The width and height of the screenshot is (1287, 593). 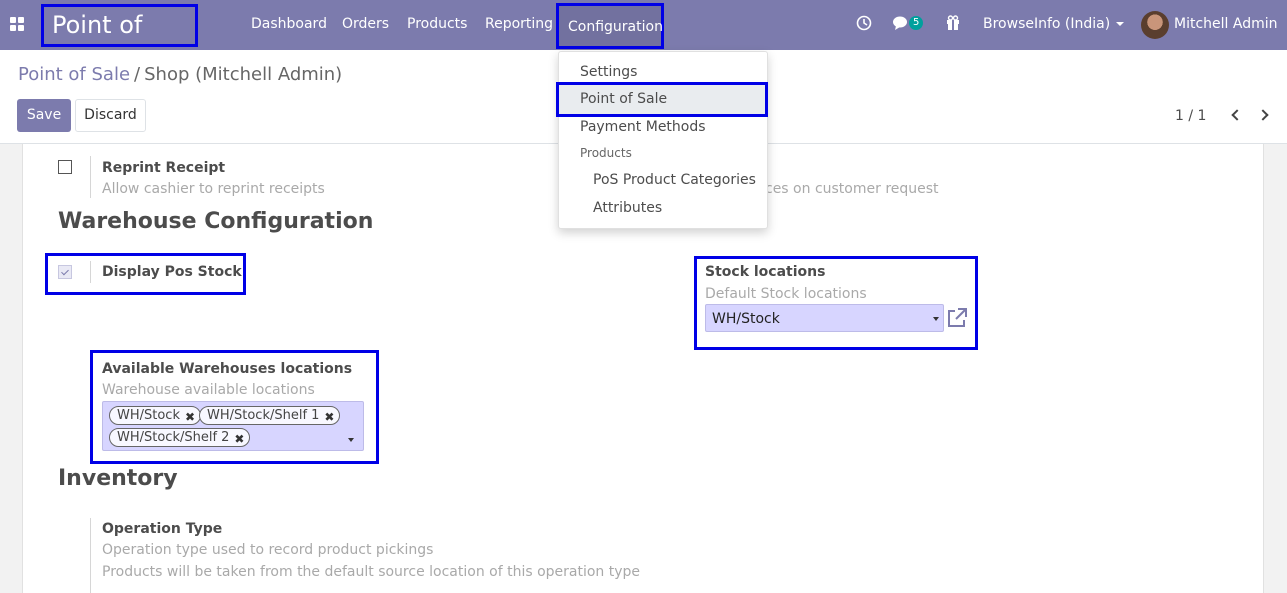 What do you see at coordinates (437, 24) in the screenshot?
I see `menu-products: Products` at bounding box center [437, 24].